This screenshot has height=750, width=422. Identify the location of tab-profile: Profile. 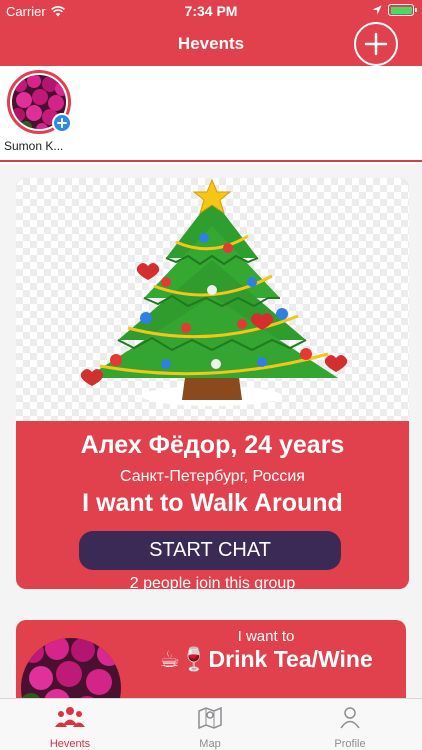
(350, 727).